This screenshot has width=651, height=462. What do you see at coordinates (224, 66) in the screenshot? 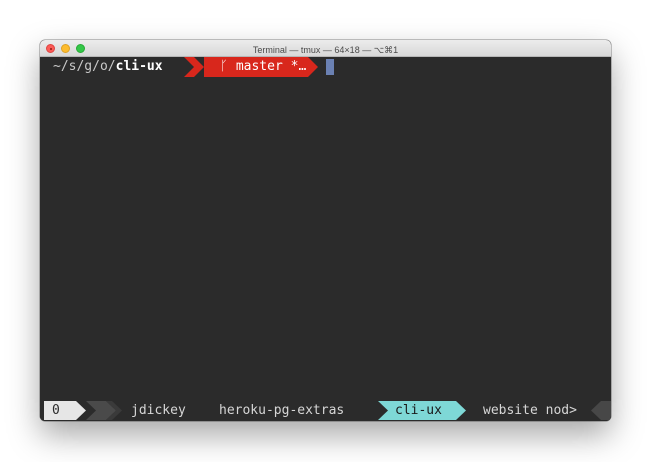
I see `git-branch-icon: ᚴ` at bounding box center [224, 66].